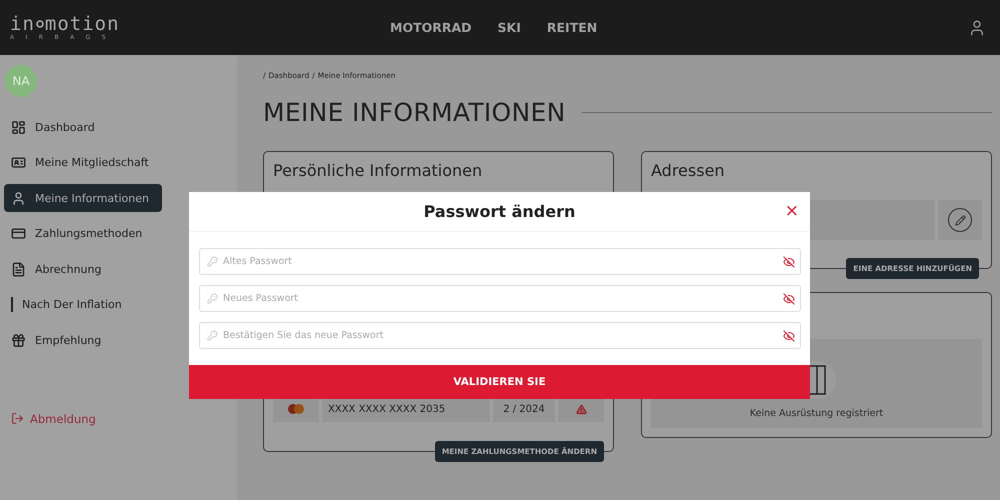  Describe the element at coordinates (378, 170) in the screenshot. I see `card-title: Persönliche Informationen` at that location.